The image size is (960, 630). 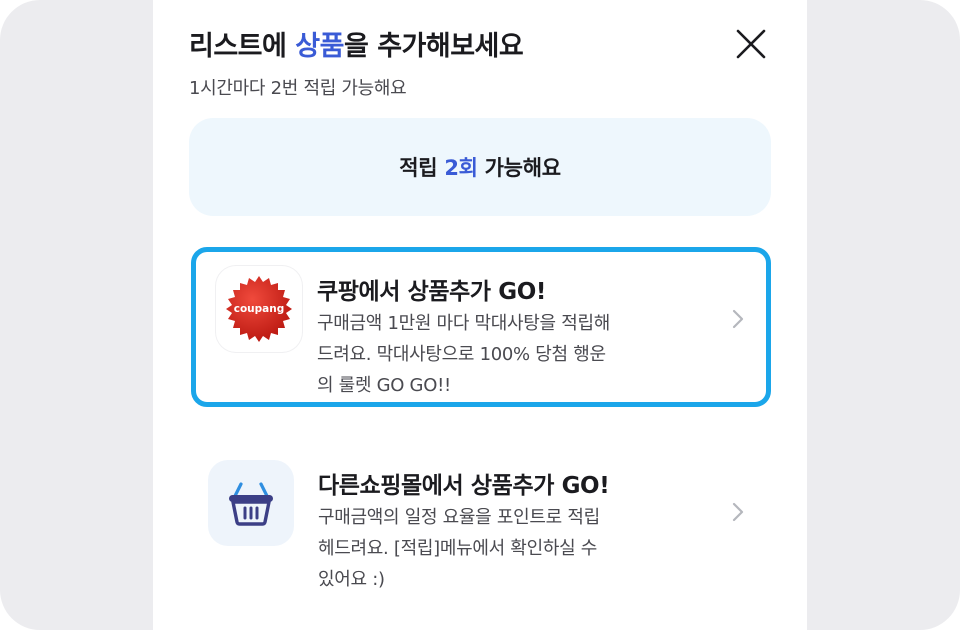 I want to click on desc-line: 구매금액의 일정 요율을 포인트로 적립, so click(x=459, y=517).